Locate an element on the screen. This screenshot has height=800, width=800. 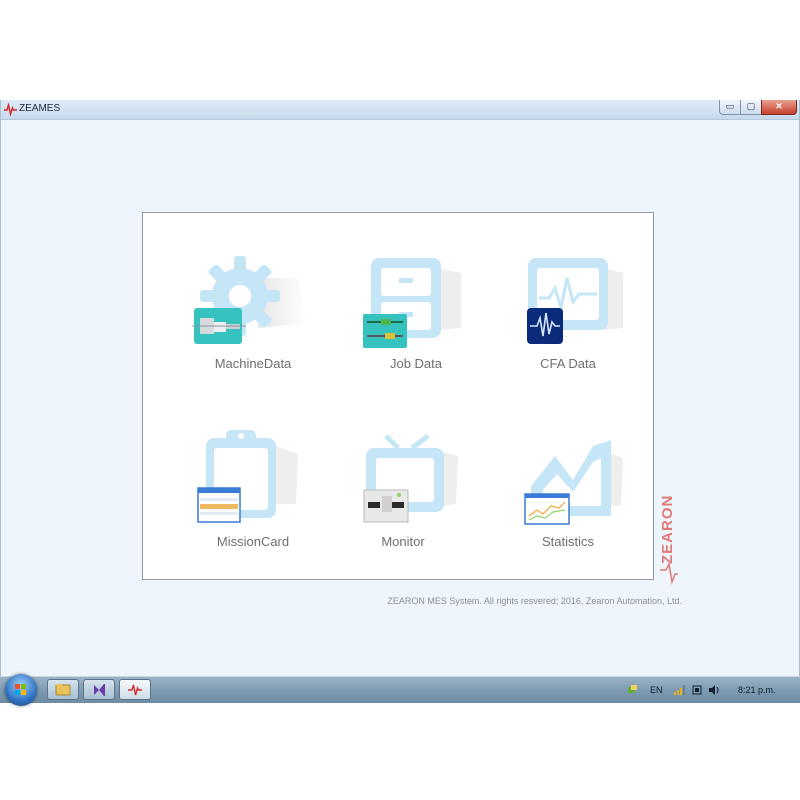
tile-label: MissionCard is located at coordinates (253, 541).